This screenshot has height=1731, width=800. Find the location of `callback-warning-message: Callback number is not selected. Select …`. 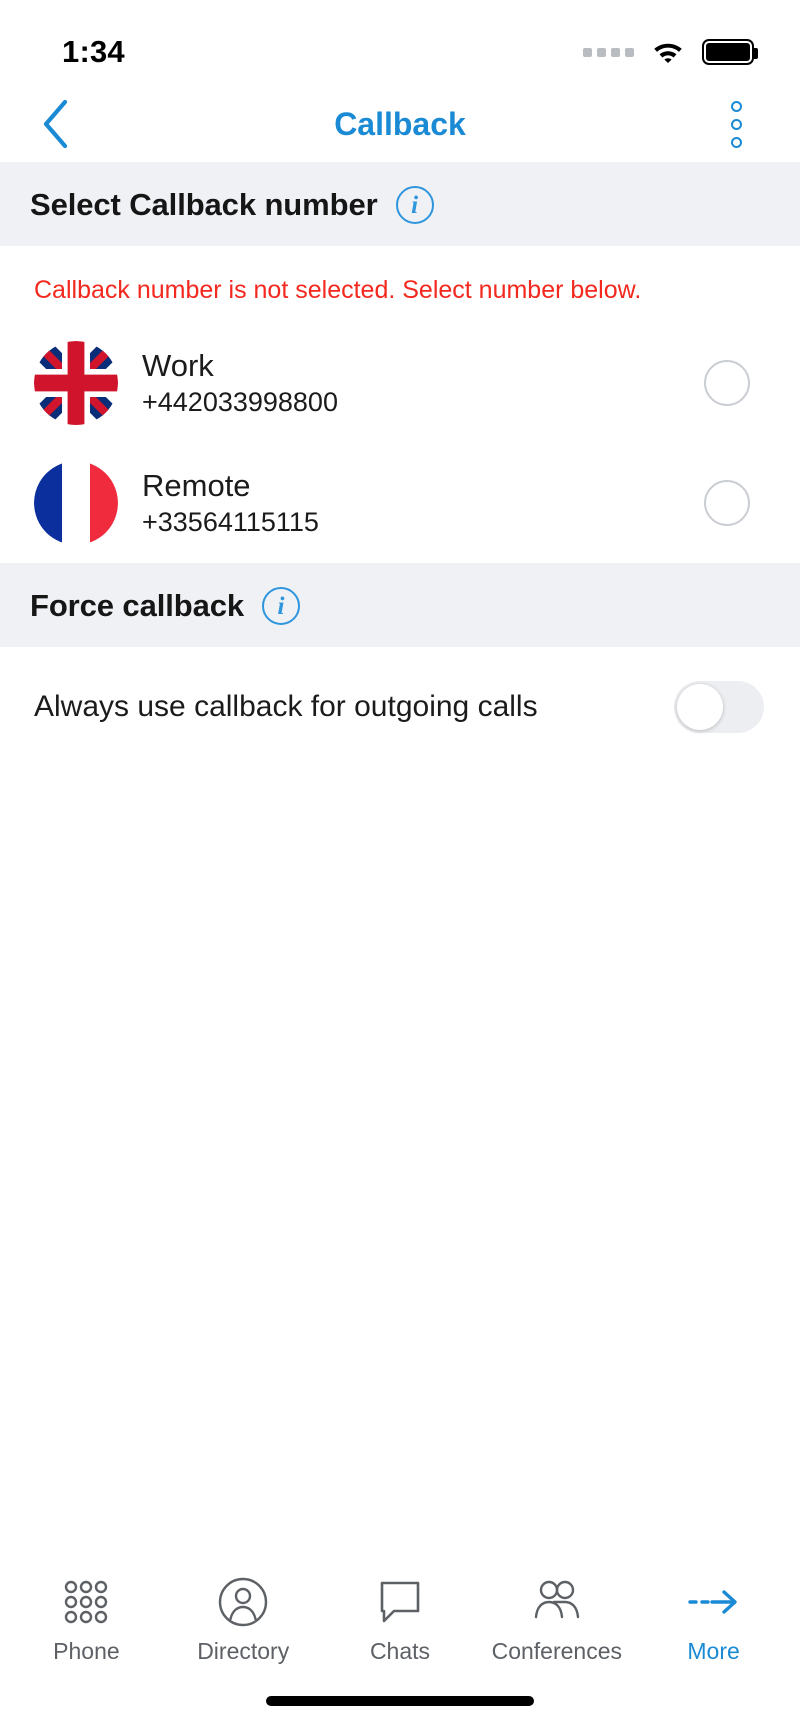

callback-warning-message: Callback number is not selected. Select … is located at coordinates (400, 284).